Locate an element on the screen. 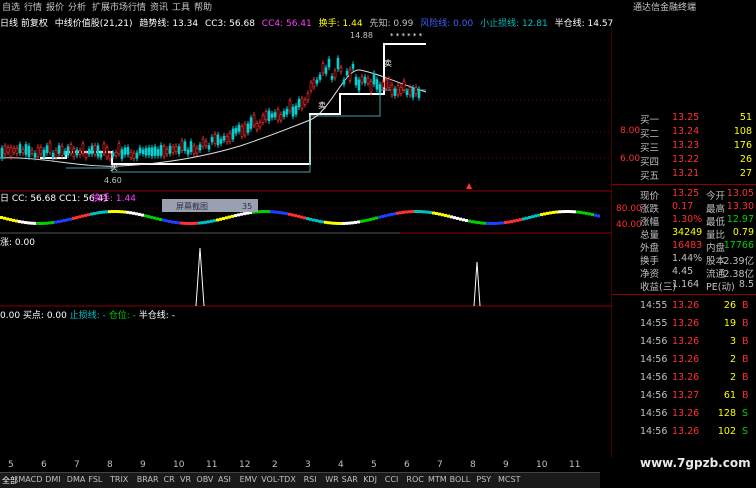 The image size is (756, 488). menu-item-help: 帮助 is located at coordinates (203, 6).